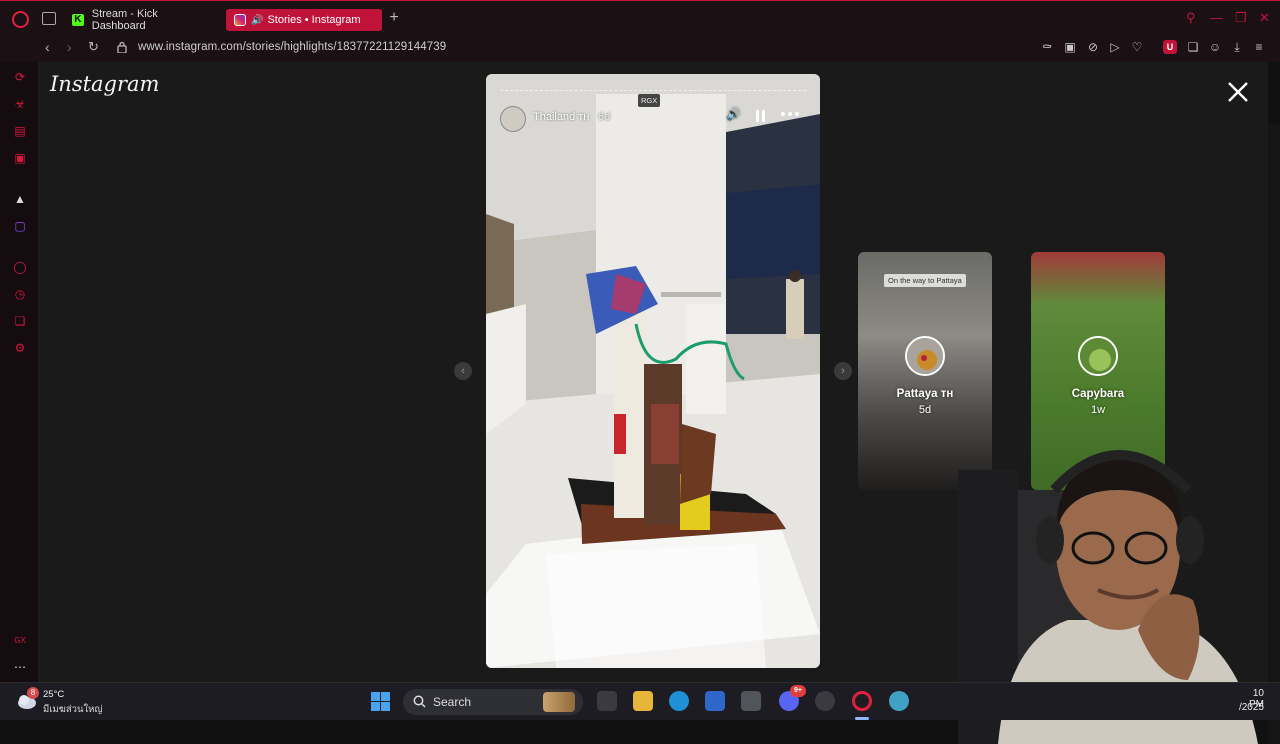 This screenshot has height=744, width=1280. I want to click on obs-icon, so click(825, 701).